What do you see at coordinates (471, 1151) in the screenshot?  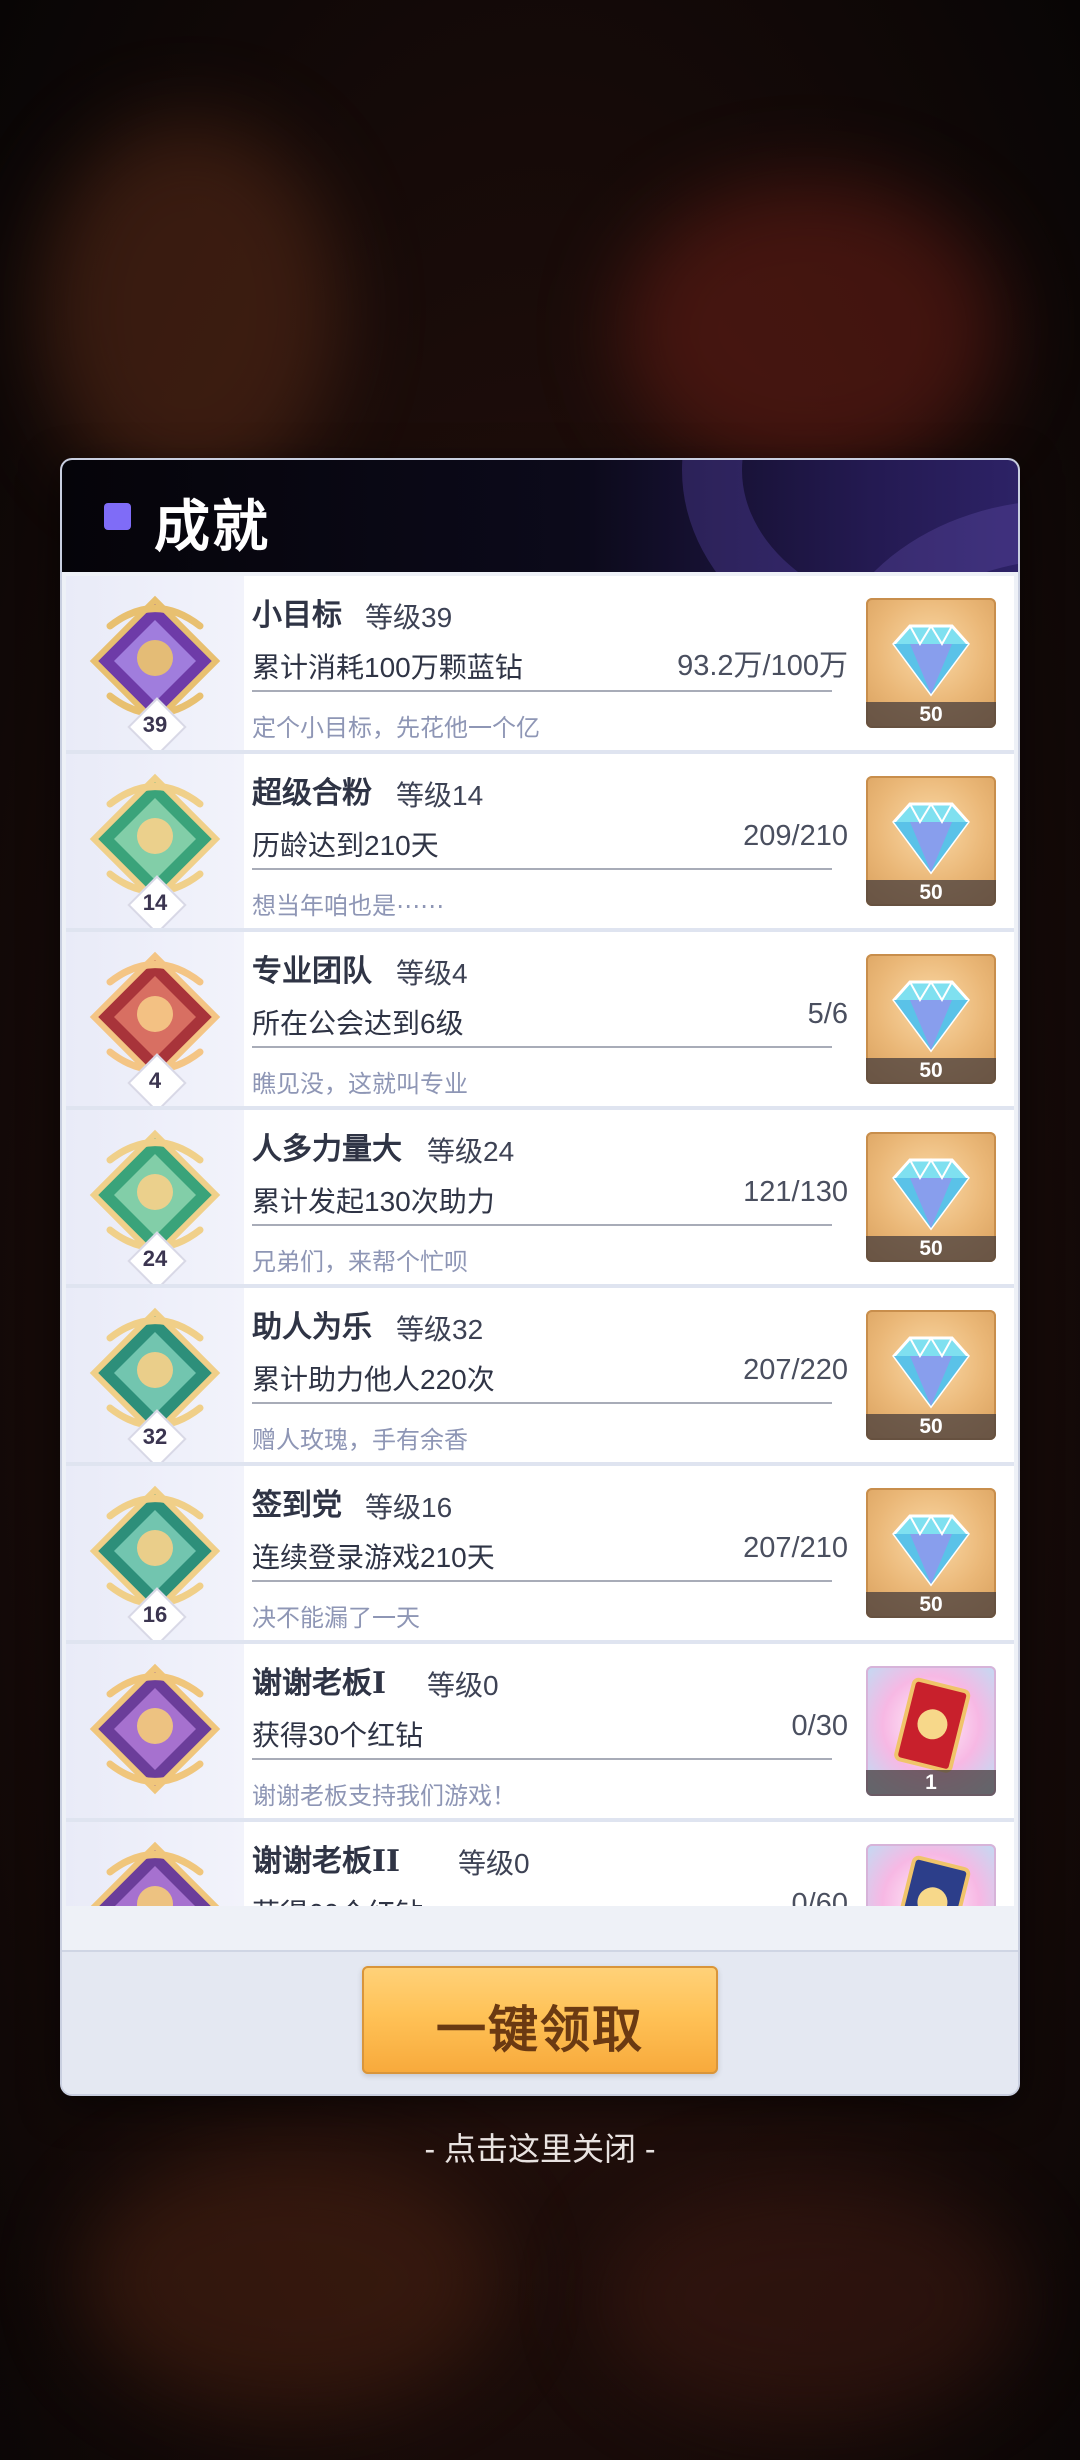 I see `achievement-level-label: 等级24` at bounding box center [471, 1151].